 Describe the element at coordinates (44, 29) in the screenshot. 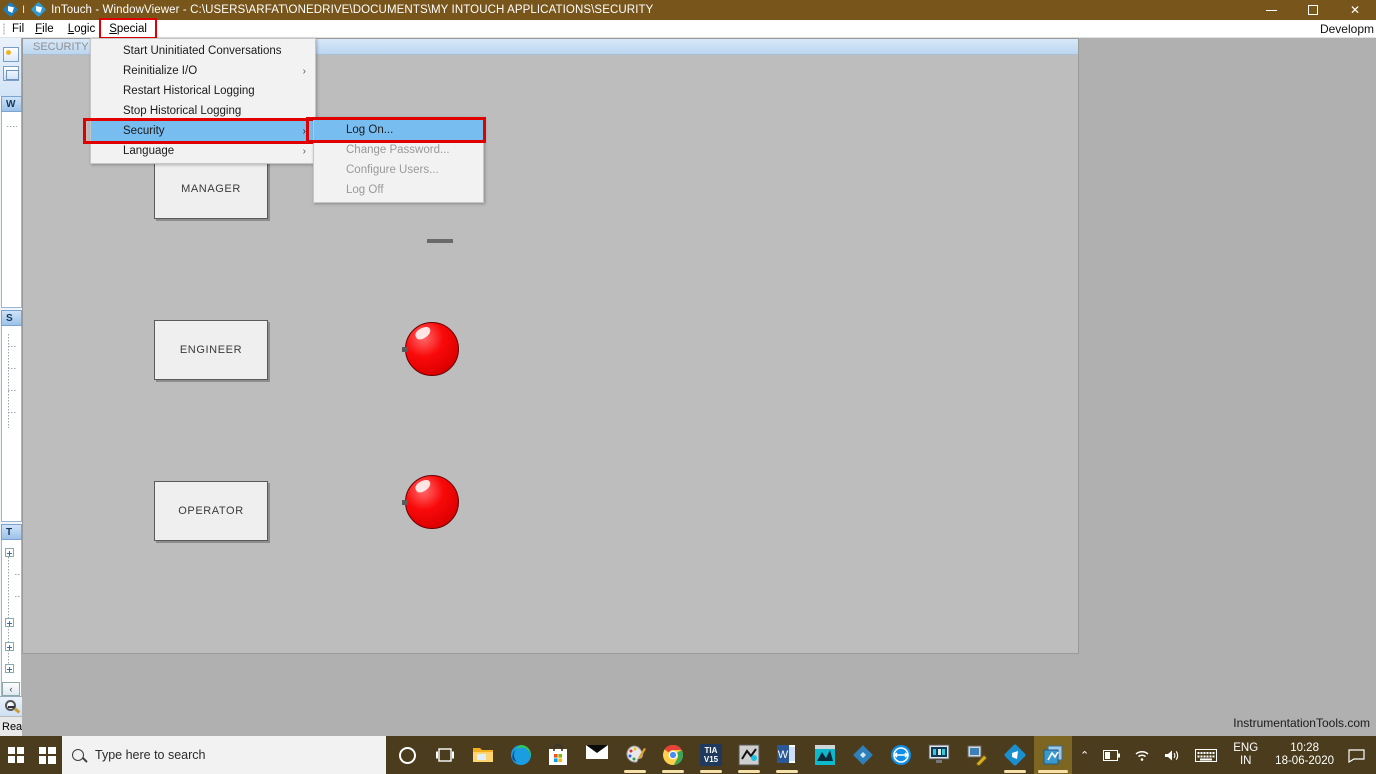

I see `menu-file: File` at that location.